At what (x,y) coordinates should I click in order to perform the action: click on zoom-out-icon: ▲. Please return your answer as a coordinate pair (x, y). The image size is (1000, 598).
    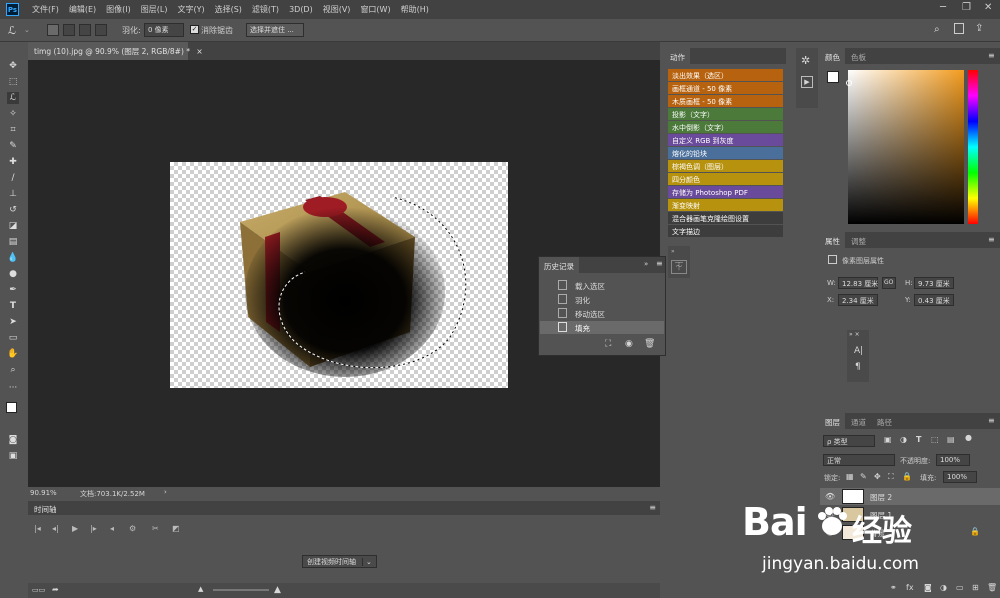
    Looking at the image, I should click on (200, 589).